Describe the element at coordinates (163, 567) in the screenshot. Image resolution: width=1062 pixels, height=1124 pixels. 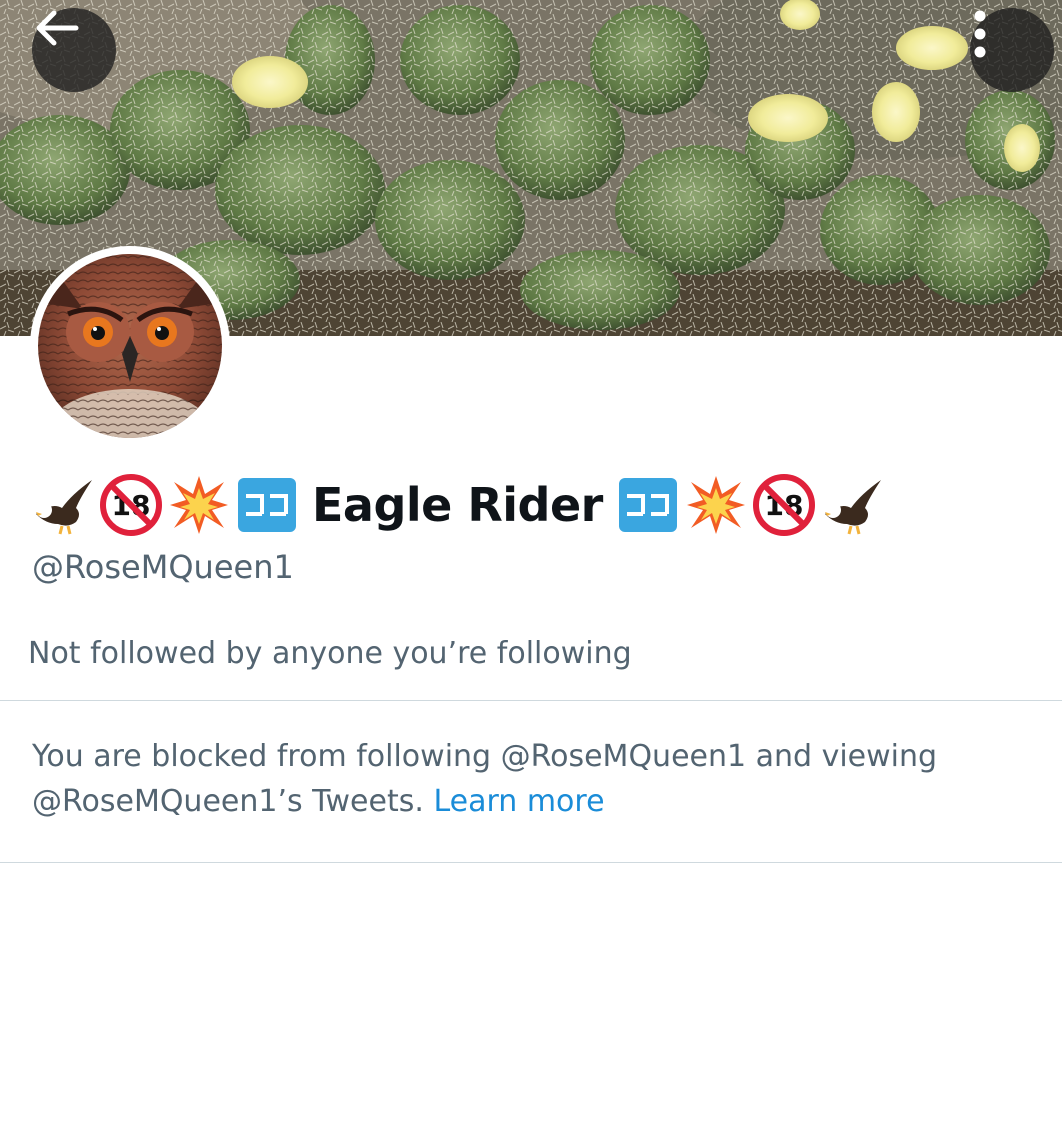
I see `profile-handle: @RoseMQueen1` at that location.